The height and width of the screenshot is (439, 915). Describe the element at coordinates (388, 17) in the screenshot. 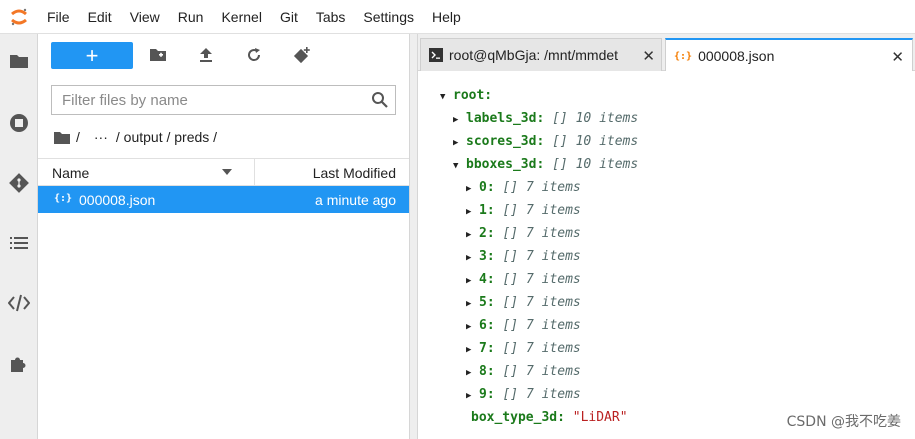

I see `menu-settings: Settings` at that location.